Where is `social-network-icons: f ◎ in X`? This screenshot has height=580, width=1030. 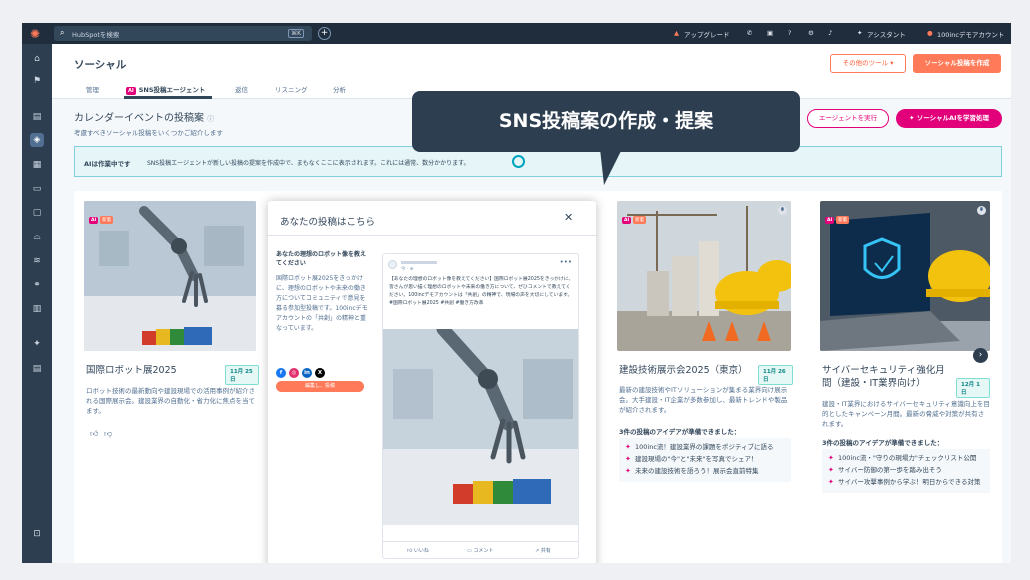 social-network-icons: f ◎ in X is located at coordinates (302, 368).